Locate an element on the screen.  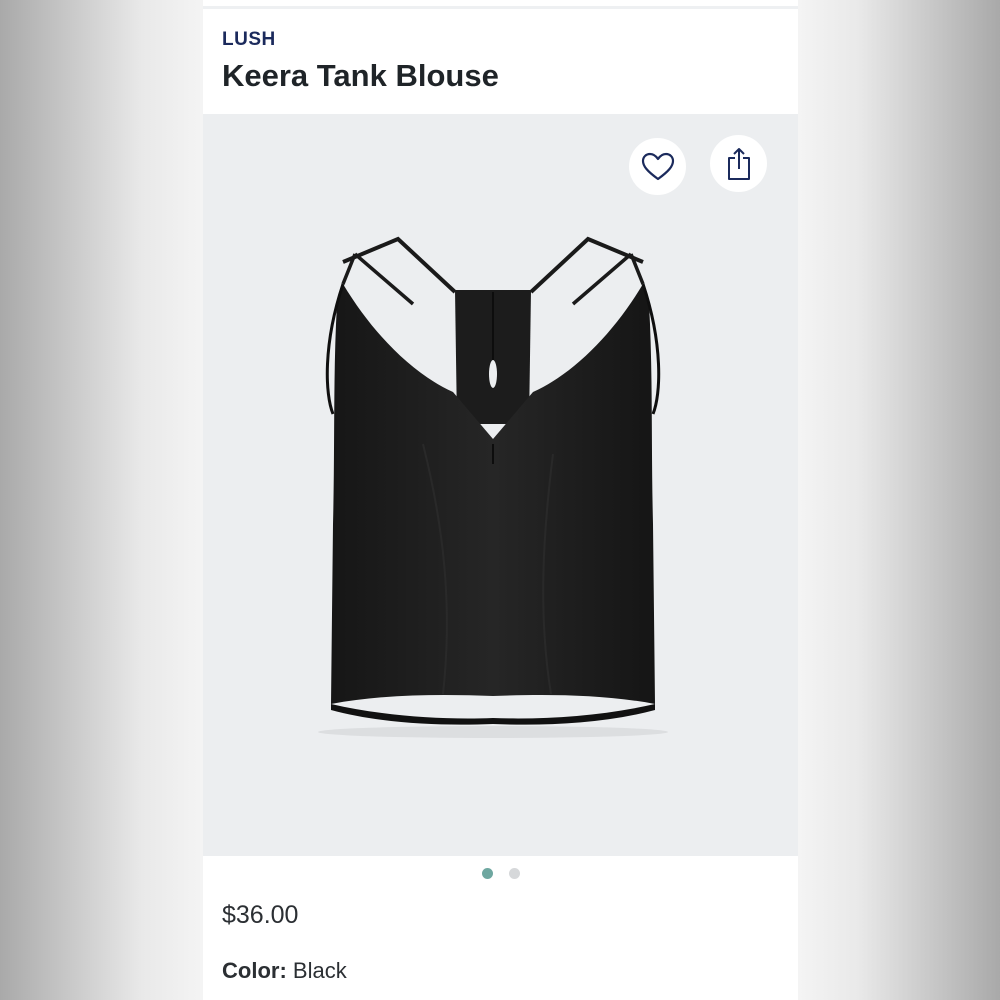
favorite-button is located at coordinates (657, 166).